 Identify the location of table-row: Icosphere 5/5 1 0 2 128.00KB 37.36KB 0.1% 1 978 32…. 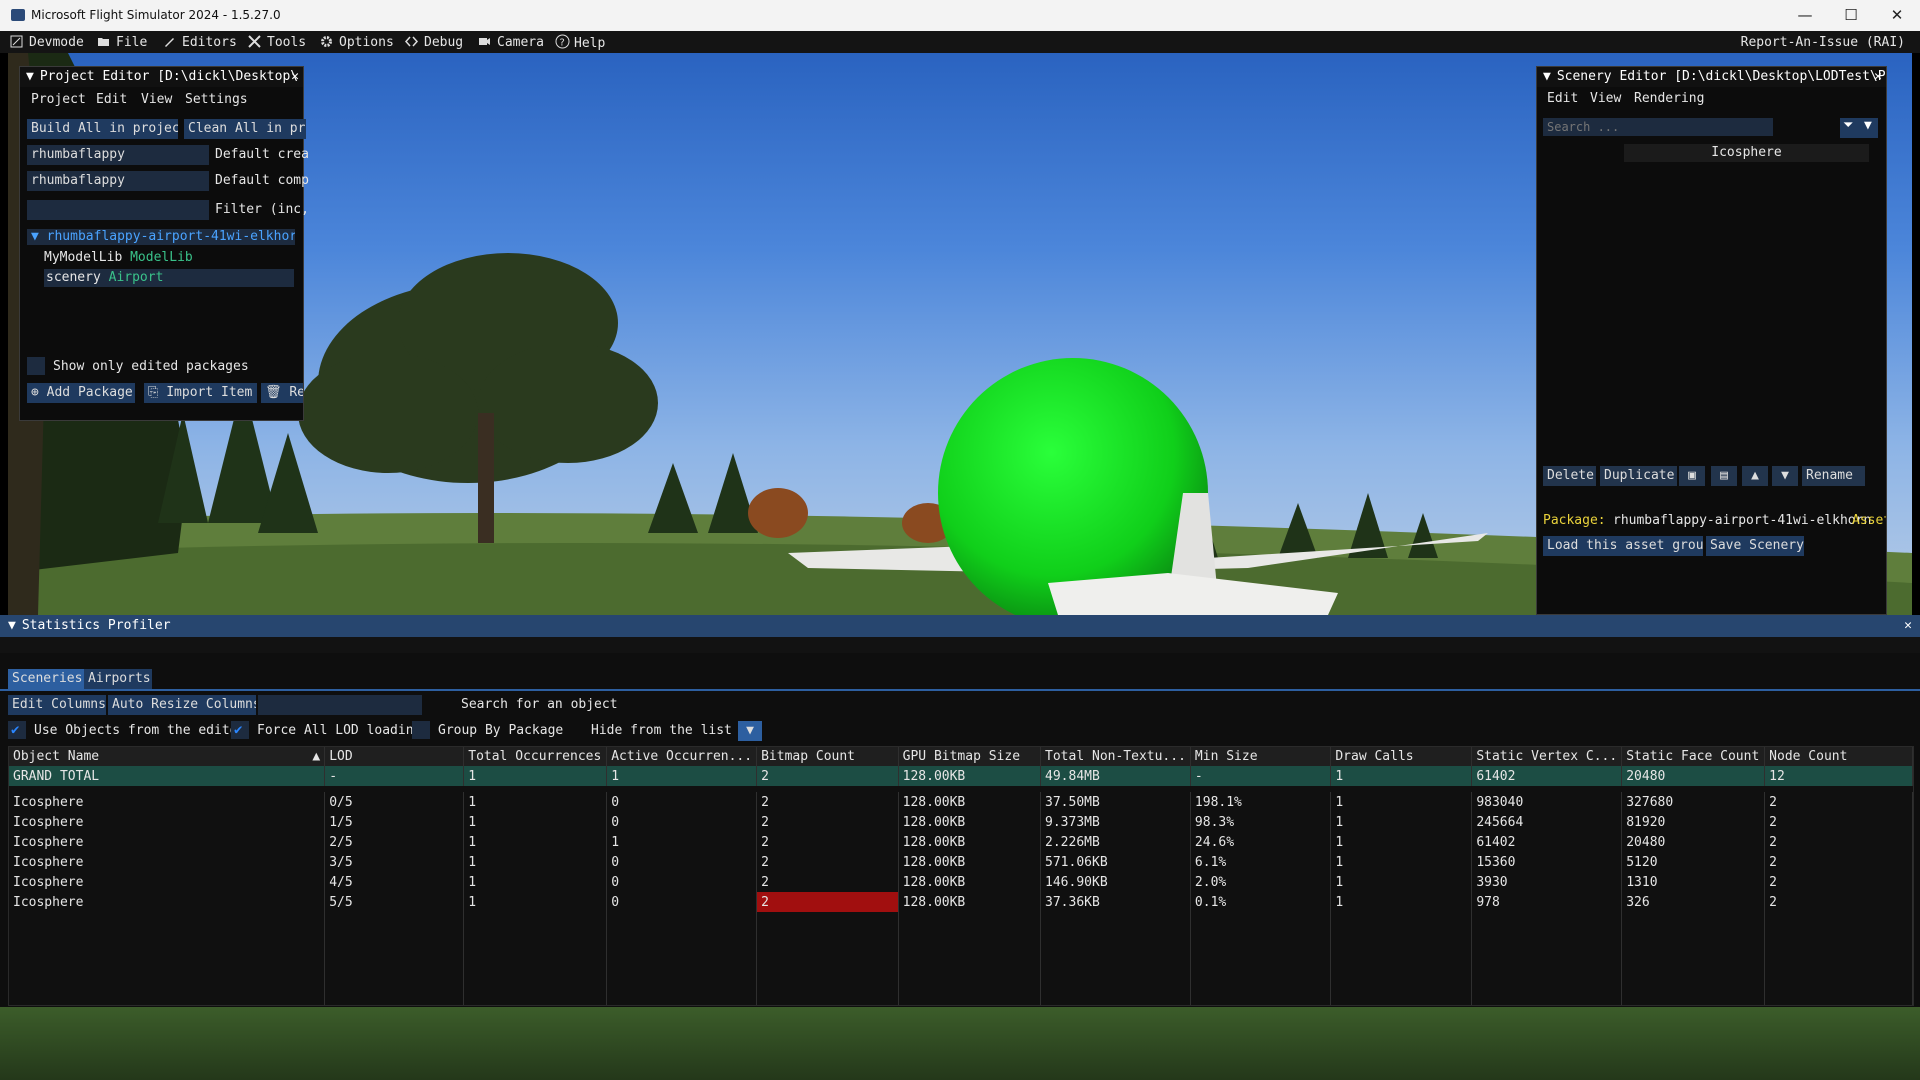
(961, 902).